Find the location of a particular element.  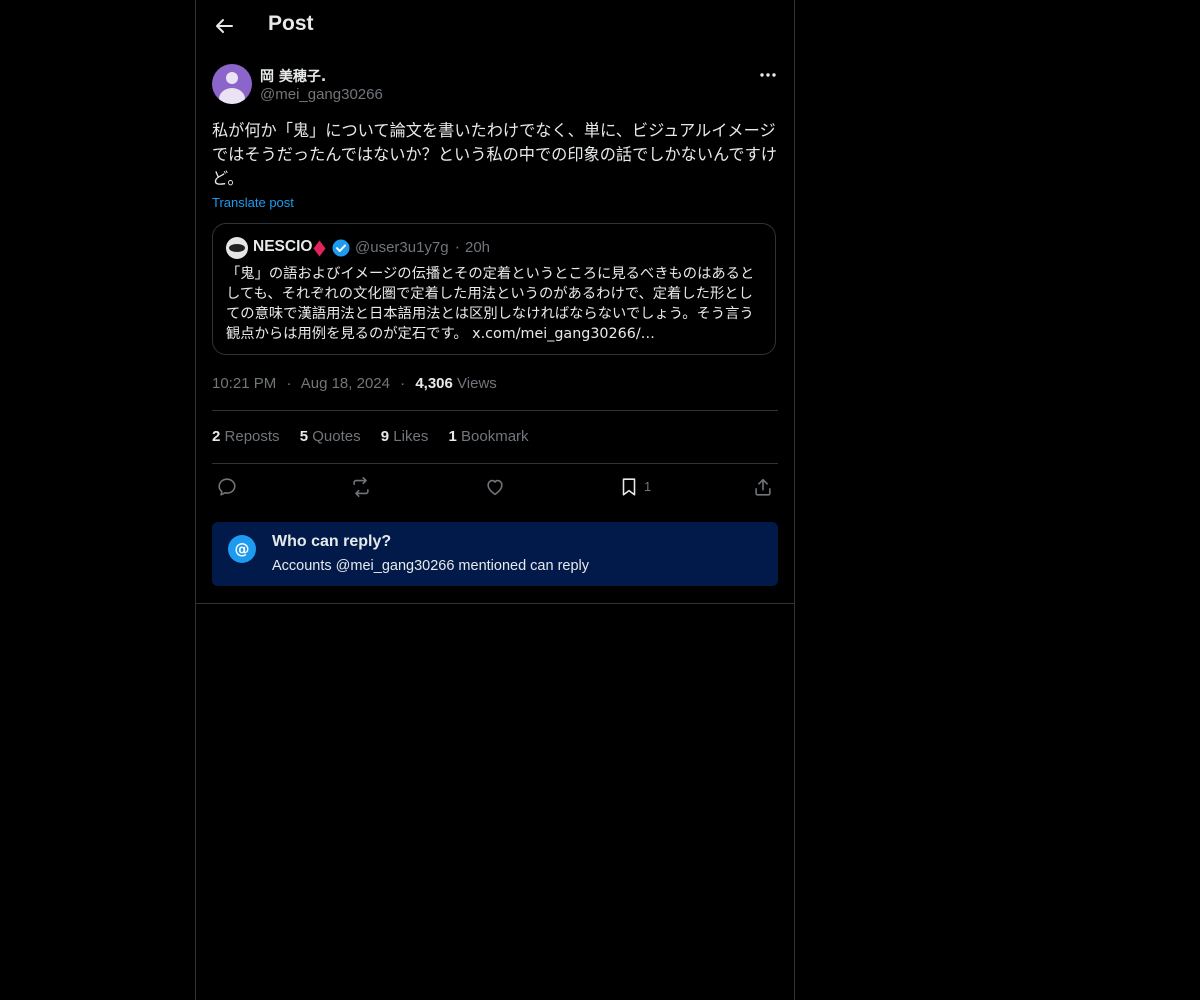

post-stats: 2 Reposts 5 Quotes 9 Likes 1 Bookmark is located at coordinates (378, 436).